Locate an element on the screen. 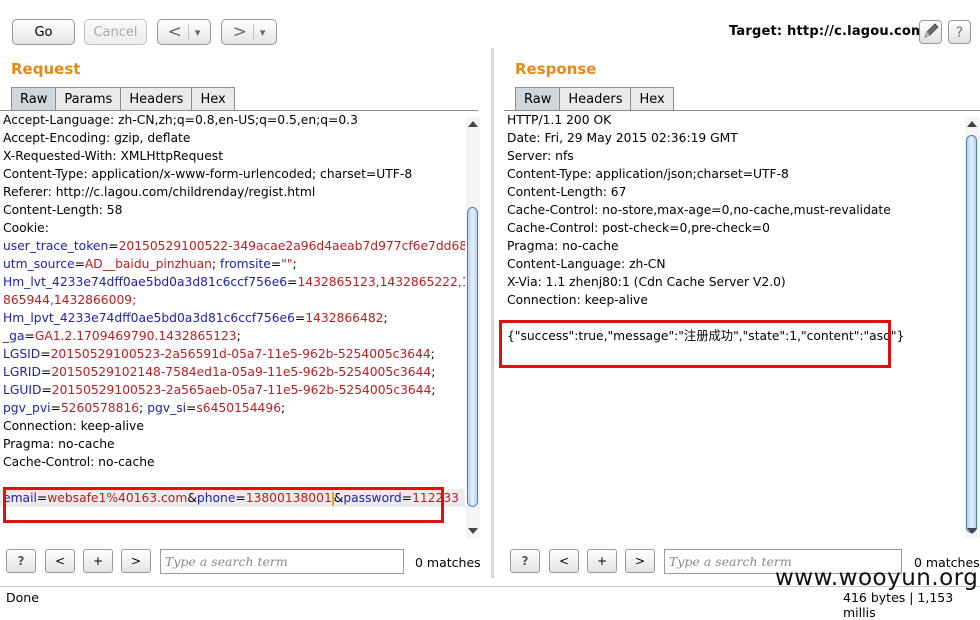 This screenshot has width=980, height=620. request-scrollbar is located at coordinates (473, 327).